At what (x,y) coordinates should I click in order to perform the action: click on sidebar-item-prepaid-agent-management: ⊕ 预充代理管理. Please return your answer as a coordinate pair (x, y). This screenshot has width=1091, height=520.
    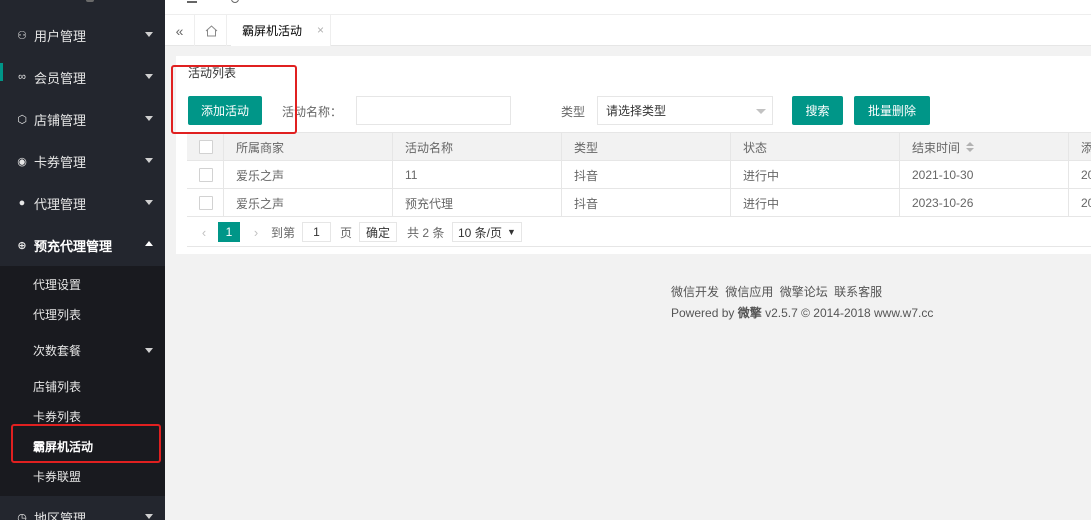
    Looking at the image, I should click on (82, 245).